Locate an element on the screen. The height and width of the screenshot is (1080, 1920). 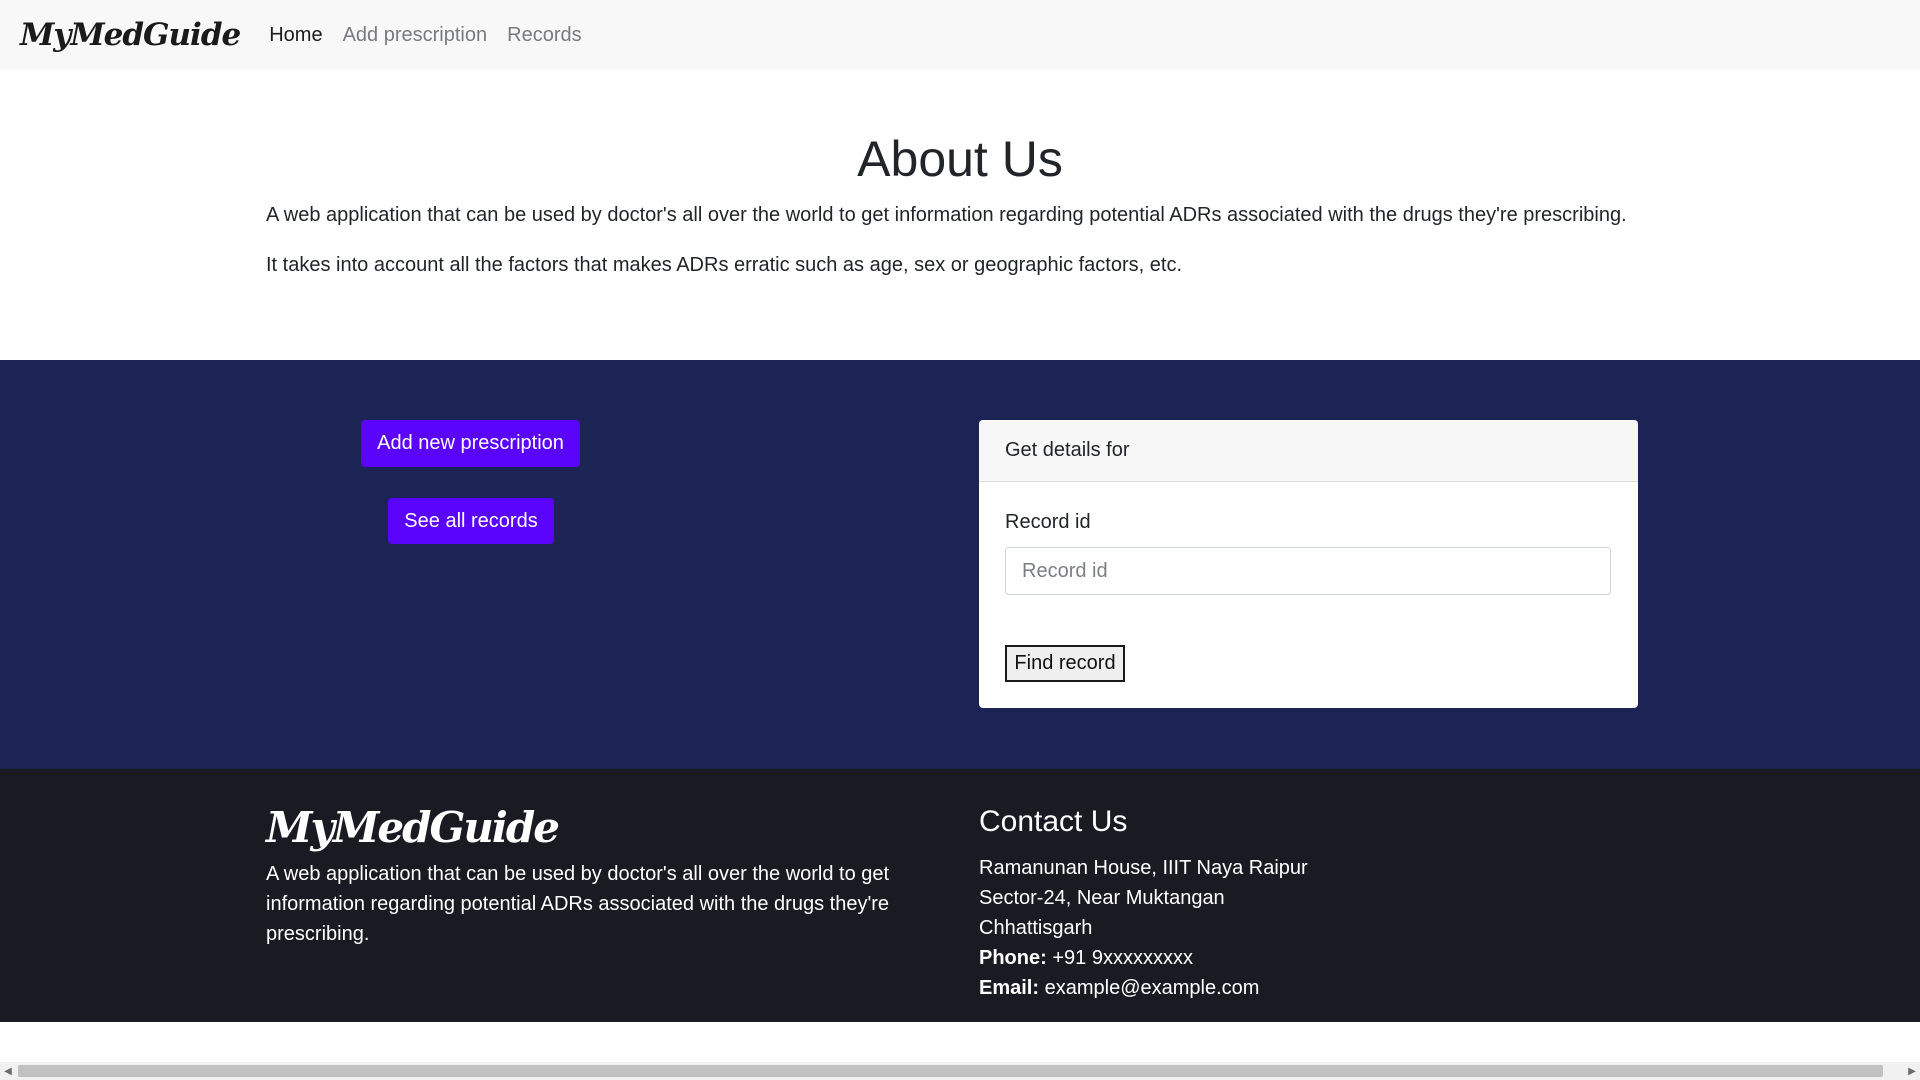
scrollbar-thumb is located at coordinates (950, 1071).